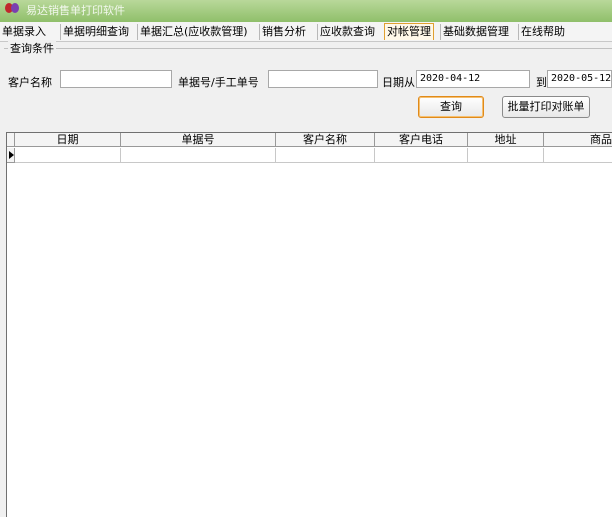 The width and height of the screenshot is (612, 517). I want to click on table-row-cell-customer-name, so click(325, 155).